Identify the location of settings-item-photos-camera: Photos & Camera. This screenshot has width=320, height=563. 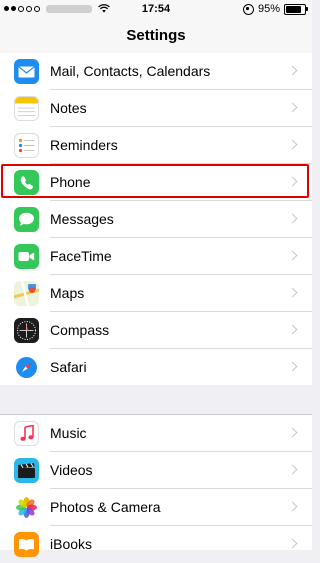
(156, 507).